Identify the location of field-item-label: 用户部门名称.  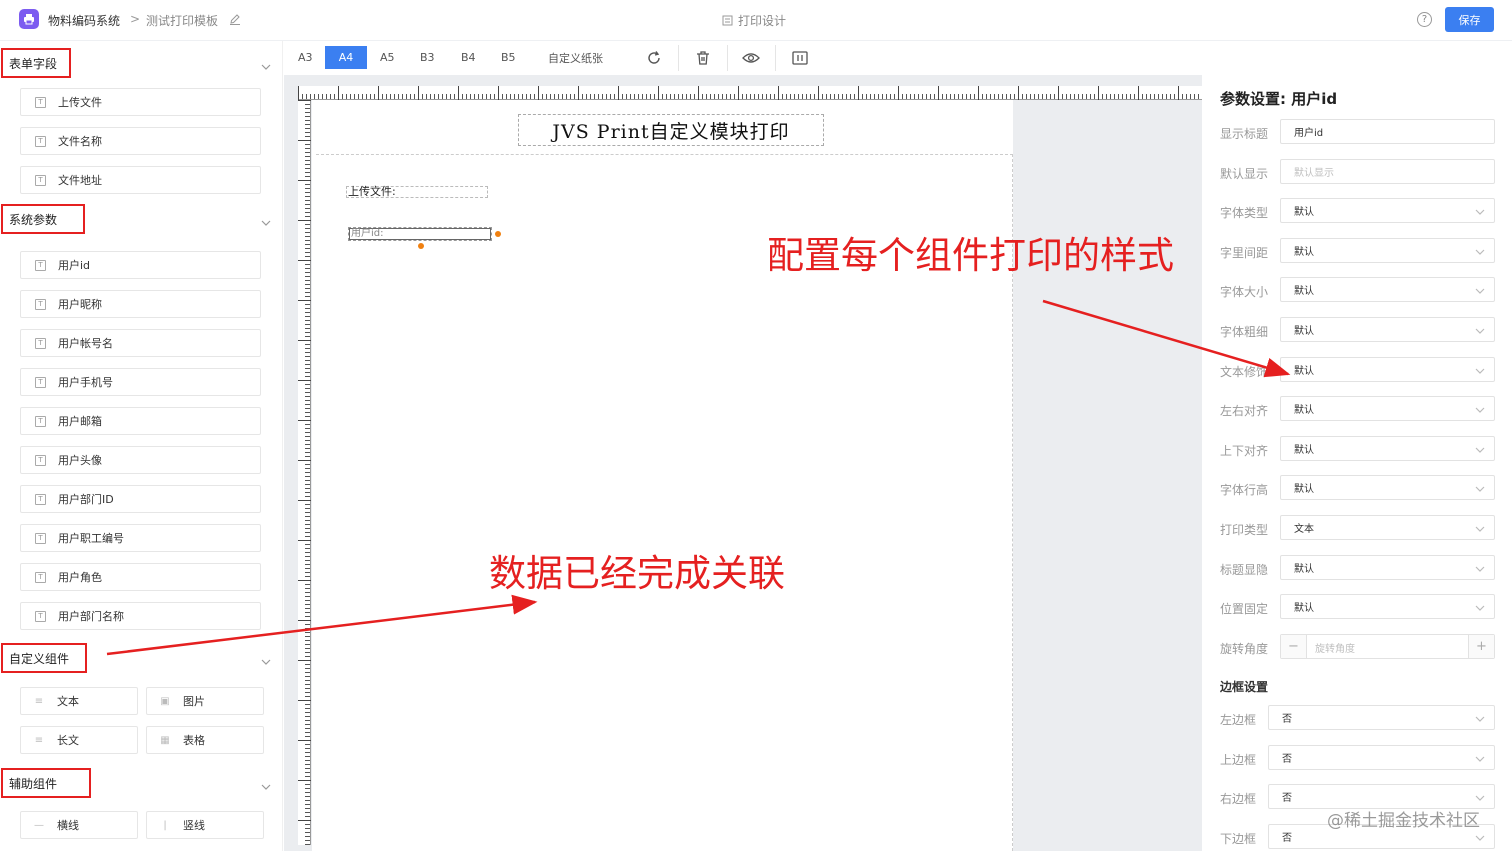
(91, 616).